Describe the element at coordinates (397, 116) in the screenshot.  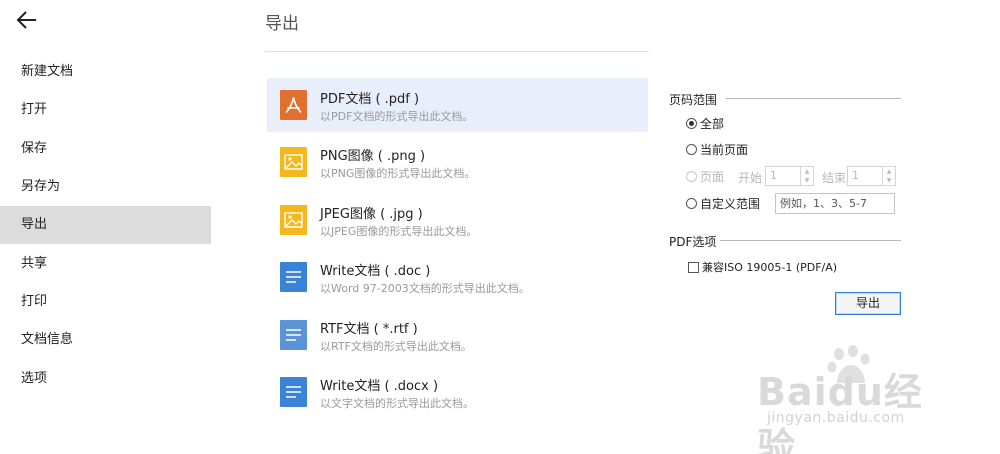
I see `format-description: 以PDF文档的形式导出此文档。` at that location.